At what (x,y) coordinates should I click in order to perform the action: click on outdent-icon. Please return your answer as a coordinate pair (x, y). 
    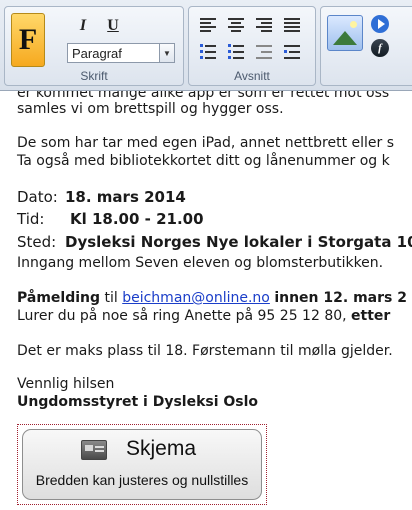
    Looking at the image, I should click on (264, 51).